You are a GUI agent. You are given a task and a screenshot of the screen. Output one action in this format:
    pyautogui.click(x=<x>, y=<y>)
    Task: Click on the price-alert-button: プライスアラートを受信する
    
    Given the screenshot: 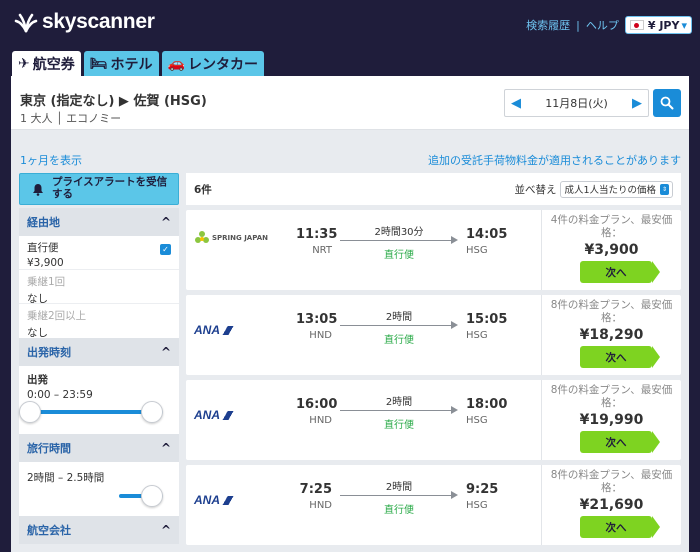 What is the action you would take?
    pyautogui.click(x=99, y=189)
    